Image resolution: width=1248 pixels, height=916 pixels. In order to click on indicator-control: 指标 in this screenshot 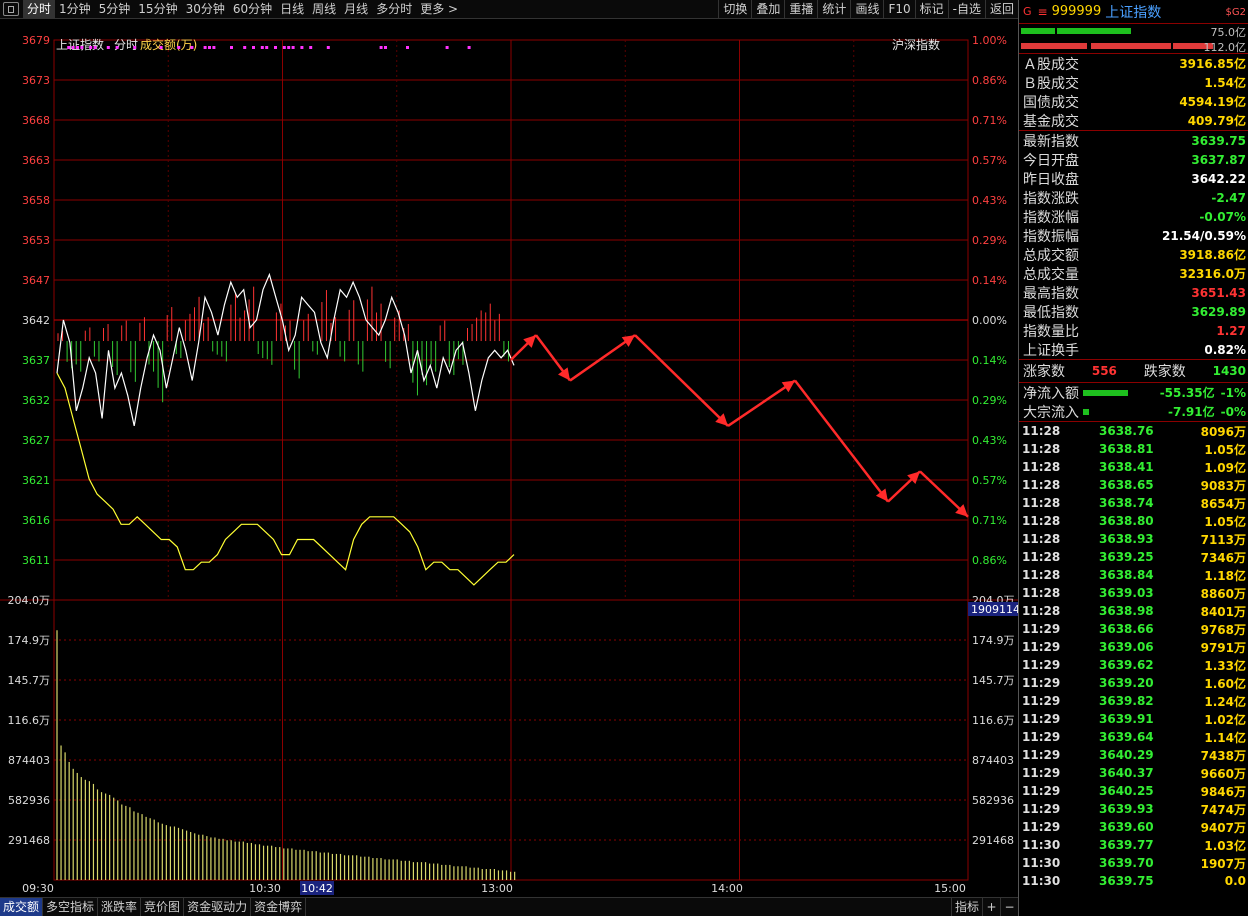, I will do `click(966, 907)`.